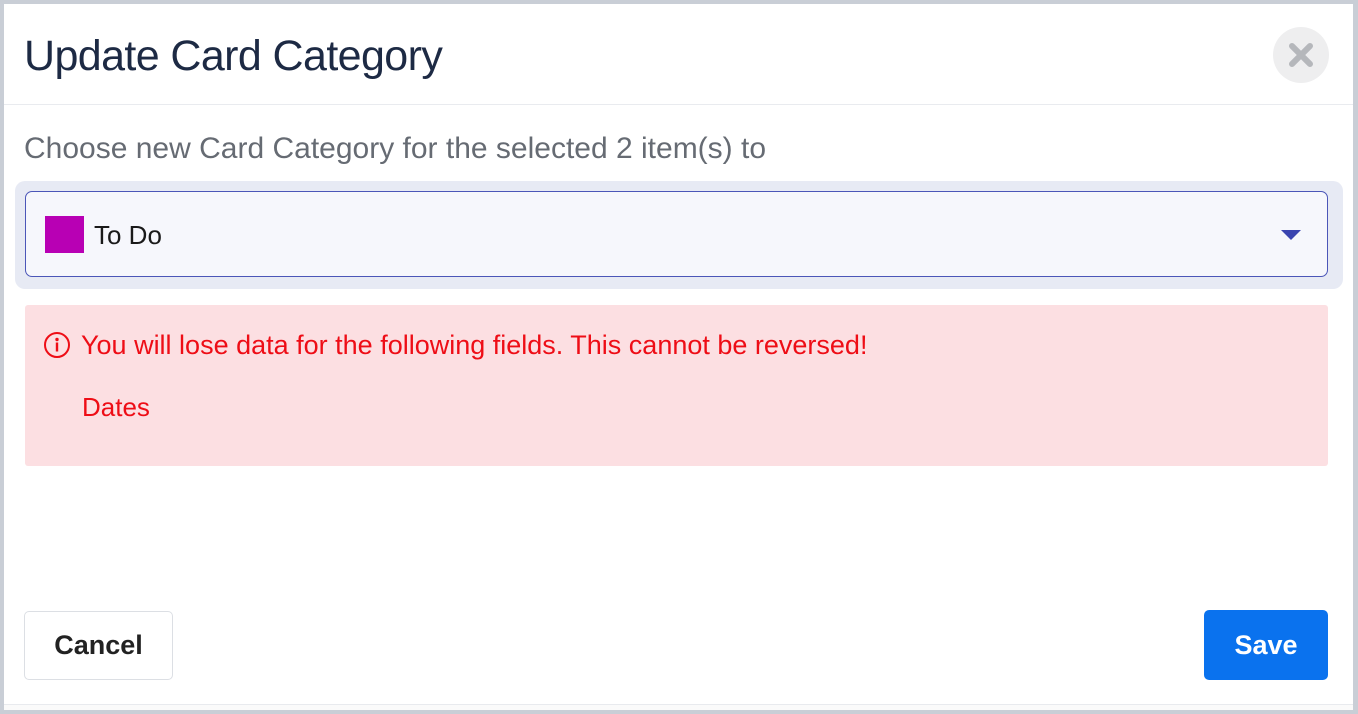 The width and height of the screenshot is (1358, 714). Describe the element at coordinates (233, 56) in the screenshot. I see `dialog-title: Update Card Category` at that location.